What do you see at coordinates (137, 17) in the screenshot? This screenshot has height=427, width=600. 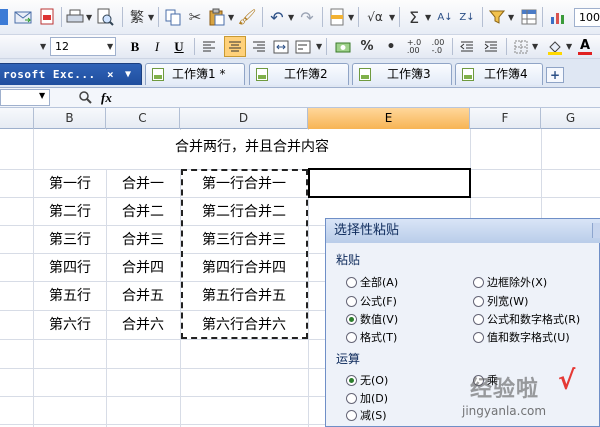 I see `traditional-chinese-icon: 繁` at bounding box center [137, 17].